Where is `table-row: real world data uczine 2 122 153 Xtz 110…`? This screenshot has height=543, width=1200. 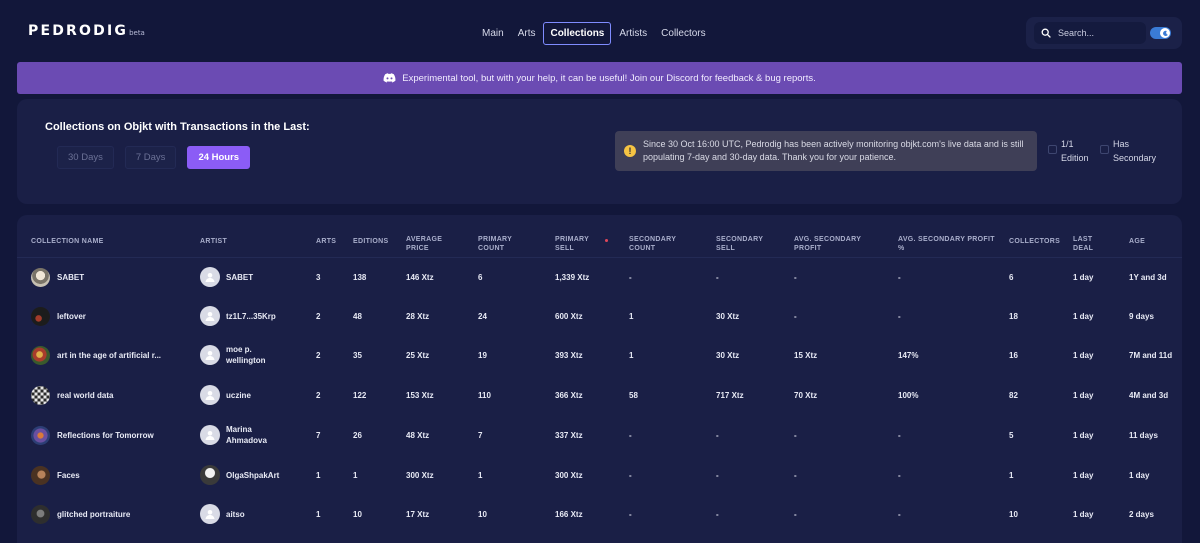
table-row: real world data uczine 2 122 153 Xtz 110… is located at coordinates (599, 395).